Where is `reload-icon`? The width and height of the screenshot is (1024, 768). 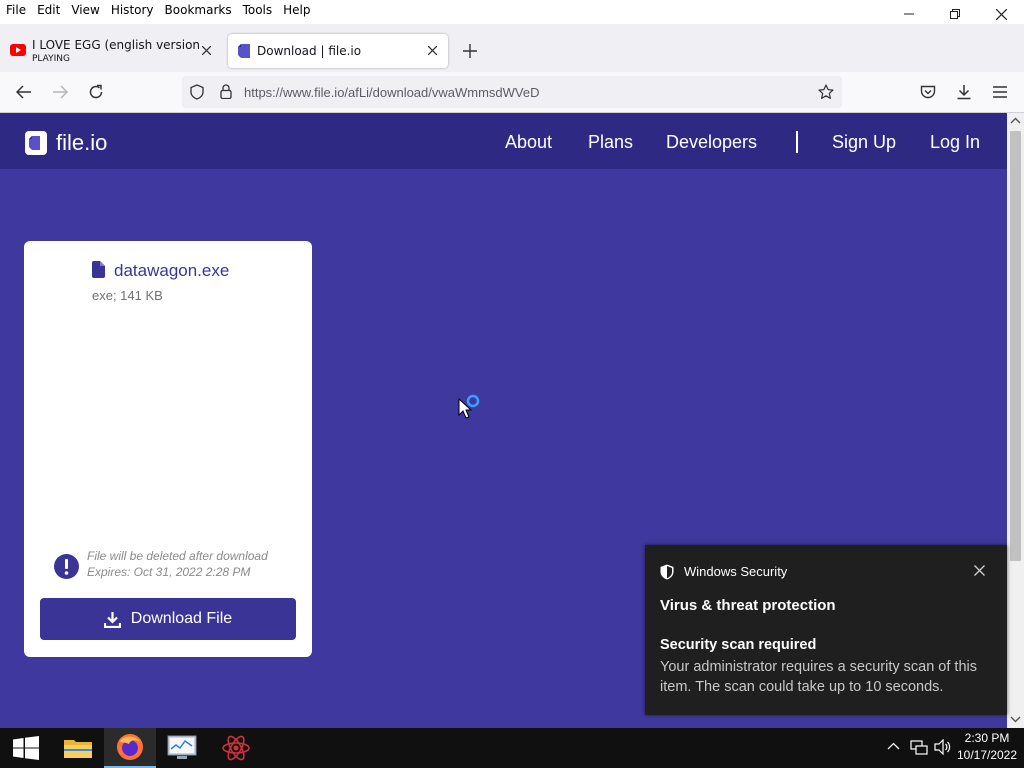
reload-icon is located at coordinates (96, 91).